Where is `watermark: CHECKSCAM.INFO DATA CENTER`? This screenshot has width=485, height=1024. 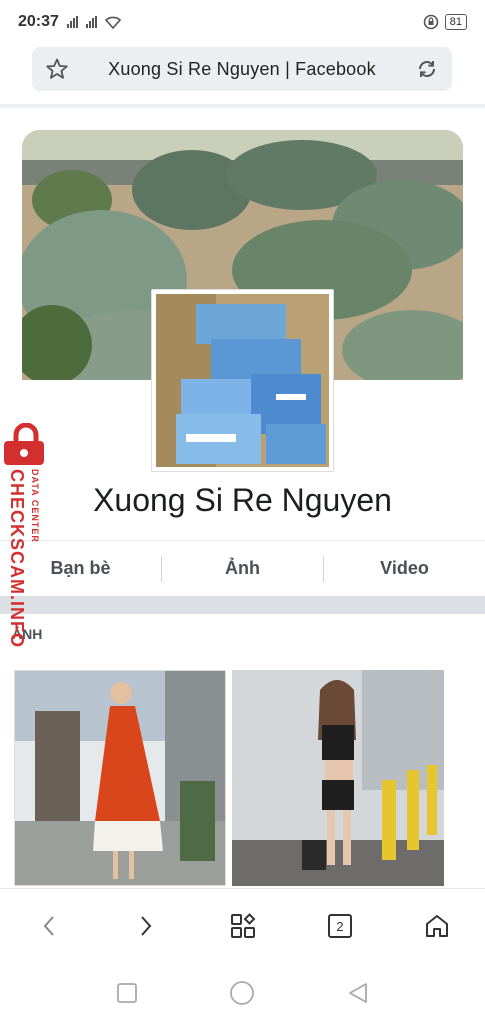
watermark: CHECKSCAM.INFO DATA CENTER is located at coordinates (26, 538).